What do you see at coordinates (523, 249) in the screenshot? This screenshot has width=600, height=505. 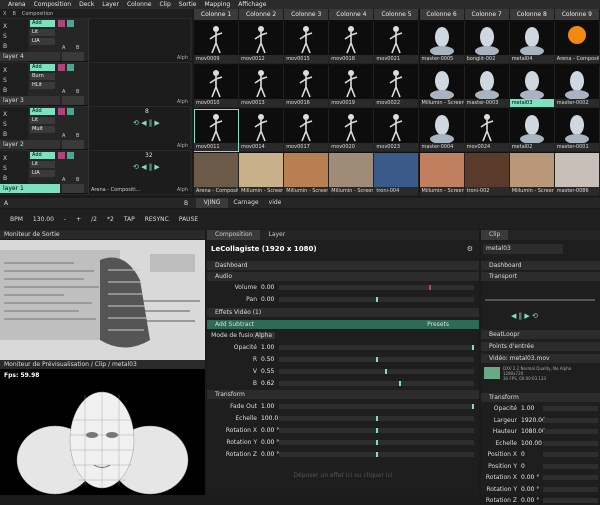 I see `clip-name-field: metal03` at bounding box center [523, 249].